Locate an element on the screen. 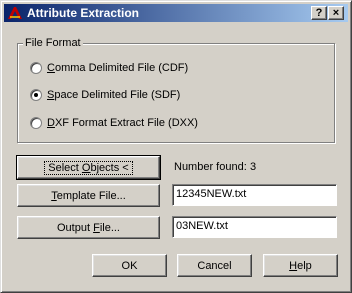  select-objects-button: Select Objects < is located at coordinates (88, 167).